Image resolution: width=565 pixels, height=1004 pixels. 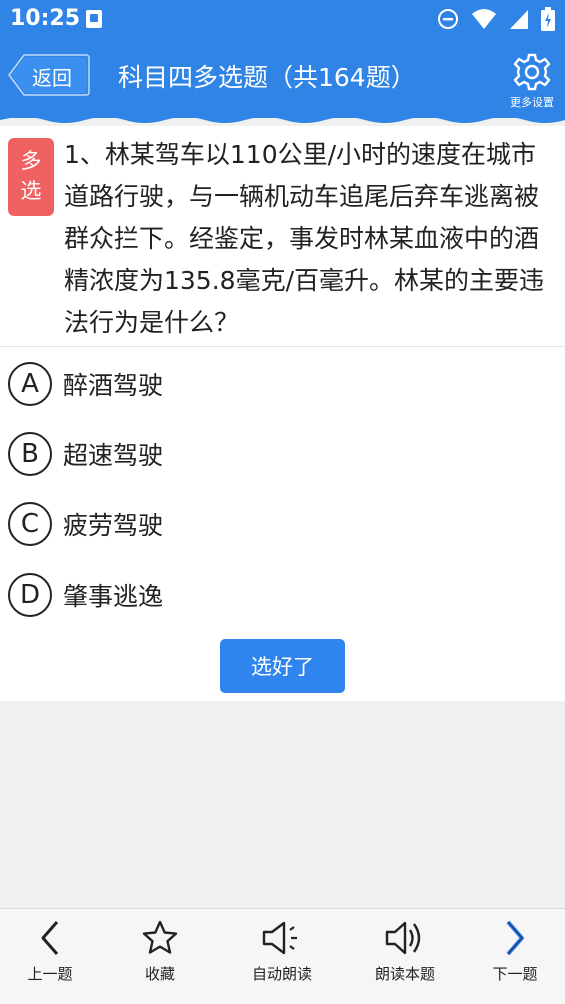 I want to click on divider, so click(x=282, y=346).